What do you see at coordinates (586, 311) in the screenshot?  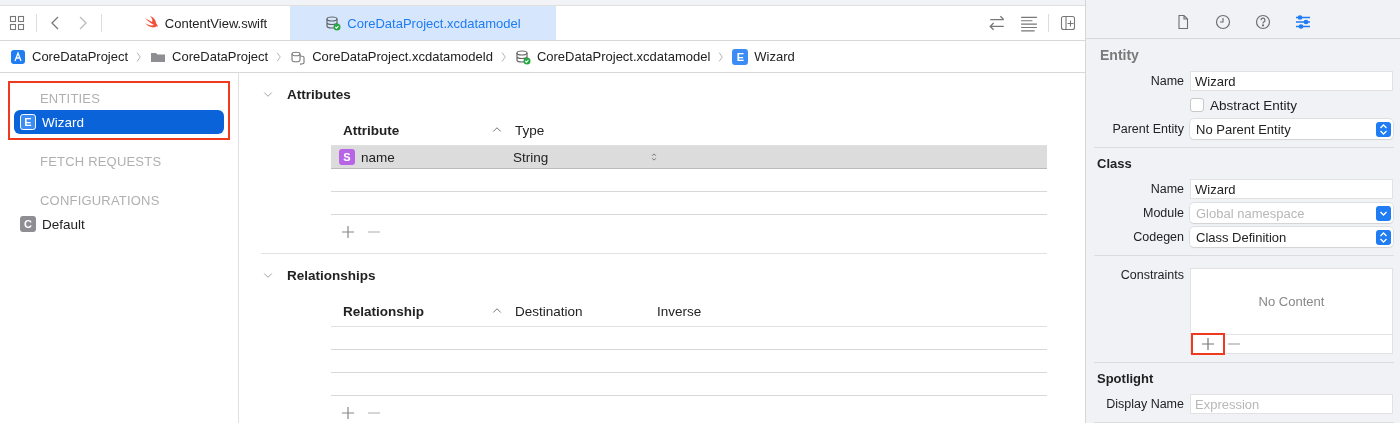 I see `column-header: Destination` at bounding box center [586, 311].